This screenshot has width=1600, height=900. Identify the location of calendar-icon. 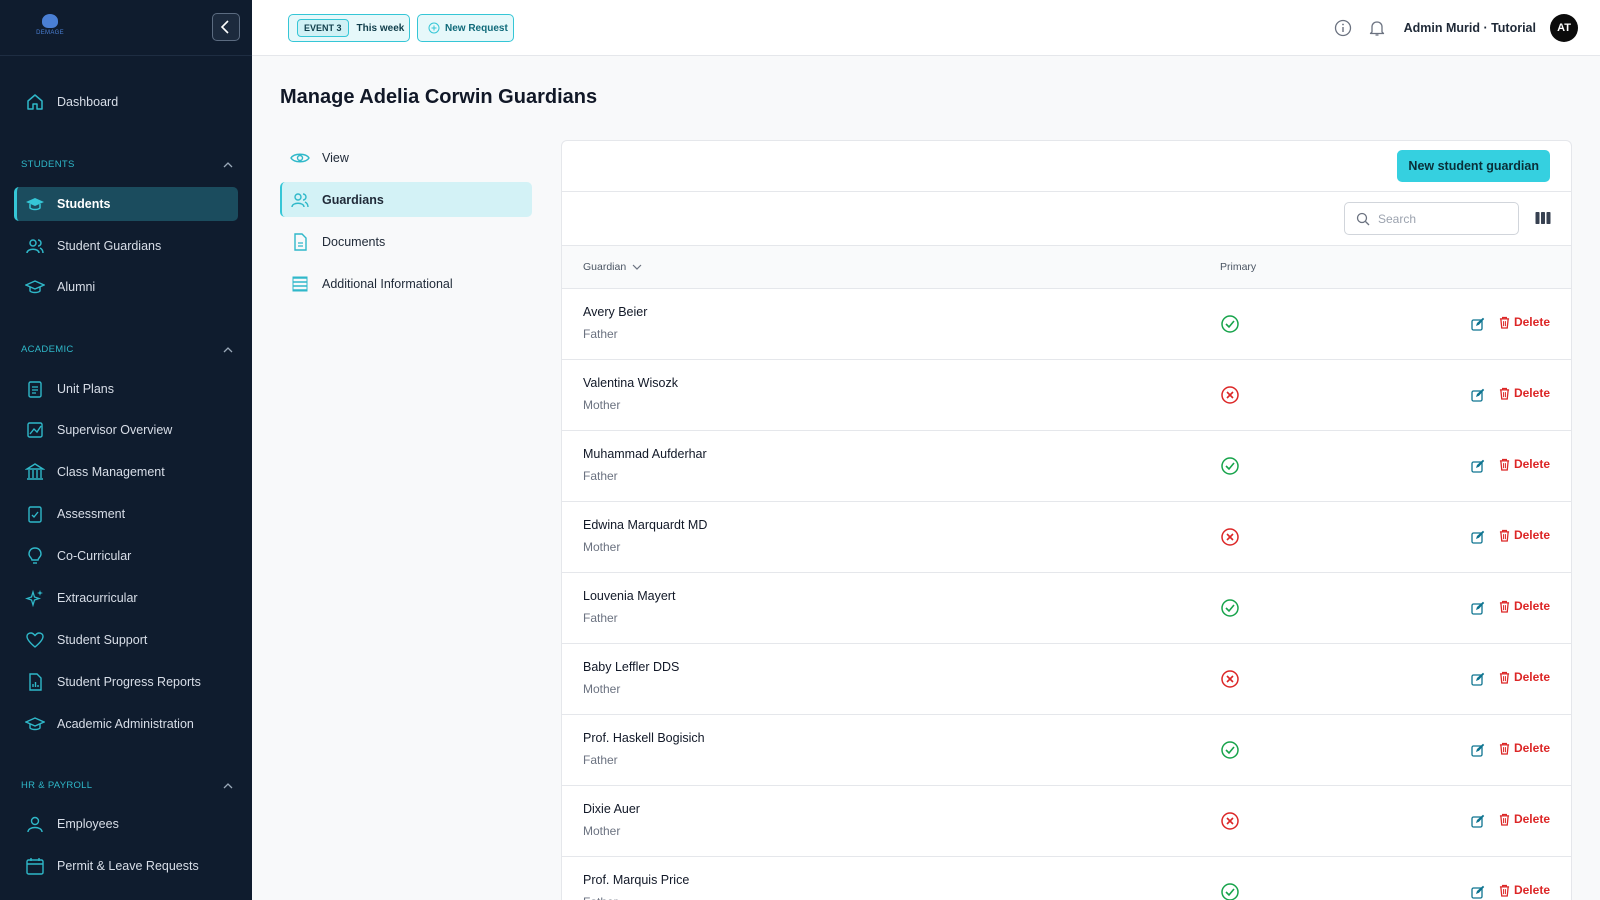
(35, 866).